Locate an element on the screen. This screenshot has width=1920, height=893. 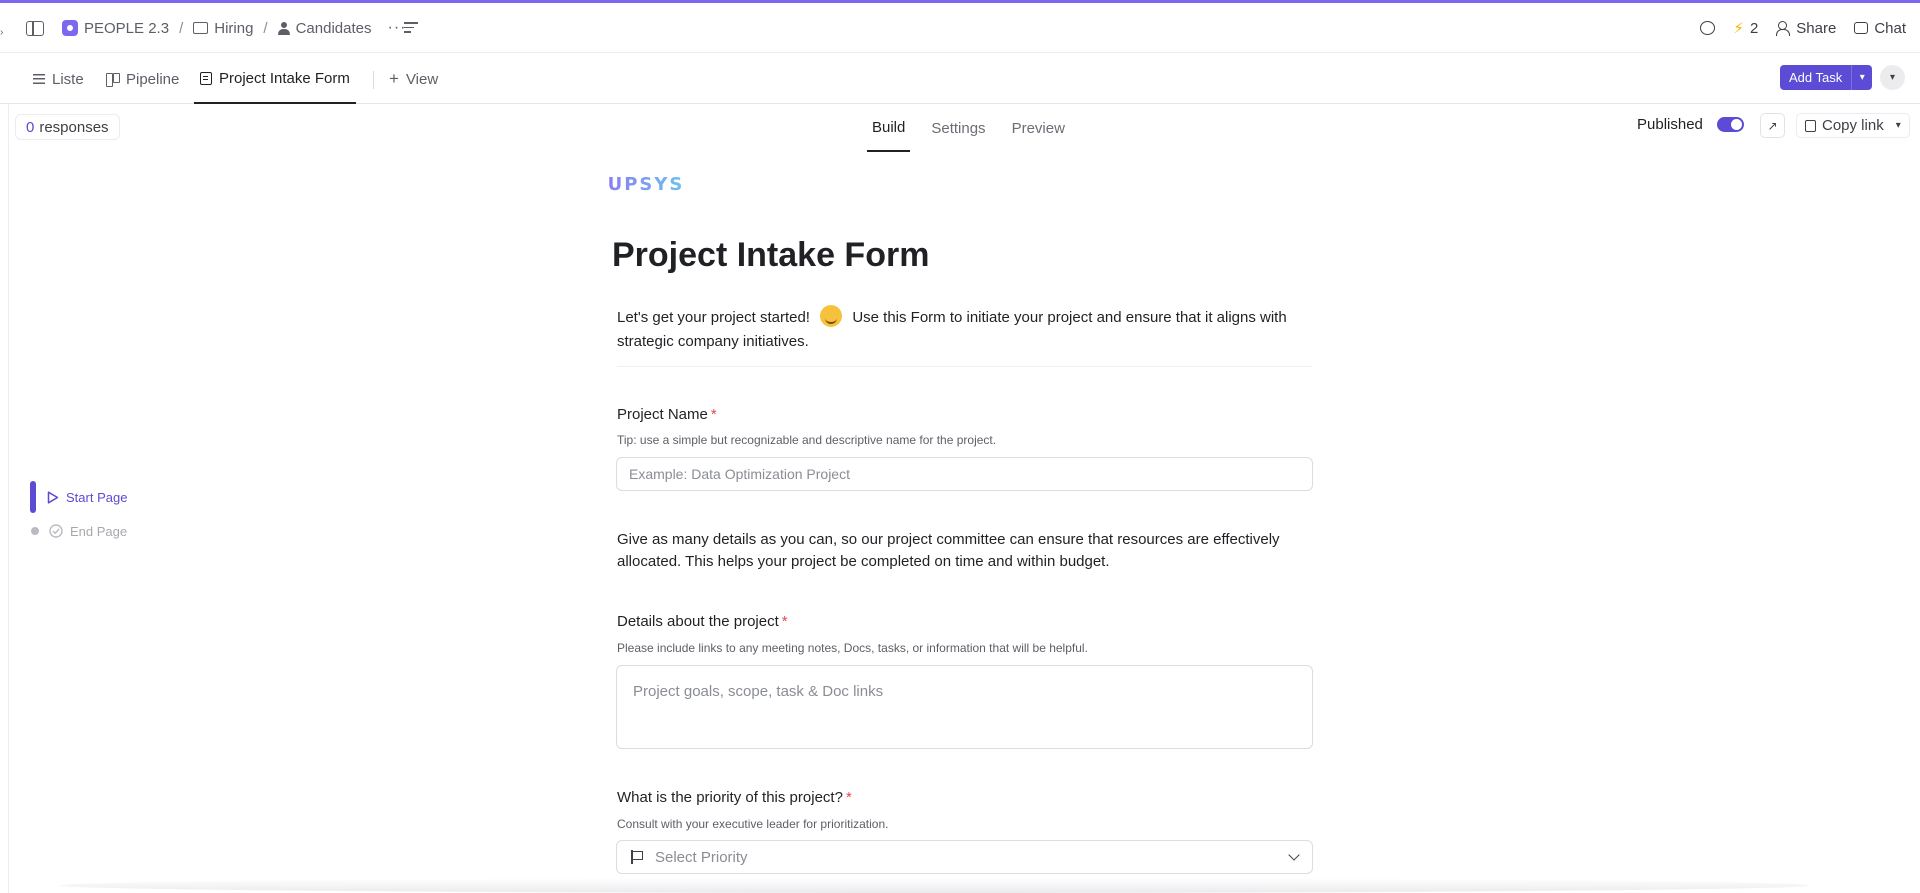
copy-link-button: Copy link ▾ is located at coordinates (1853, 125).